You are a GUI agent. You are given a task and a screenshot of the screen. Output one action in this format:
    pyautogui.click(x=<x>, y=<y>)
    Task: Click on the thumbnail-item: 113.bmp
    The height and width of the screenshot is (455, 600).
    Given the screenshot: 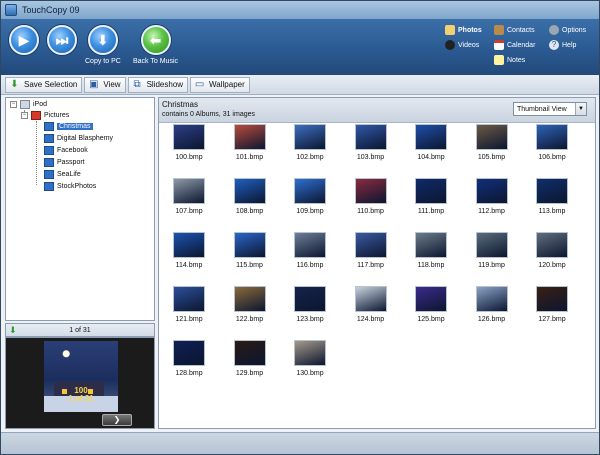 What is the action you would take?
    pyautogui.click(x=552, y=200)
    